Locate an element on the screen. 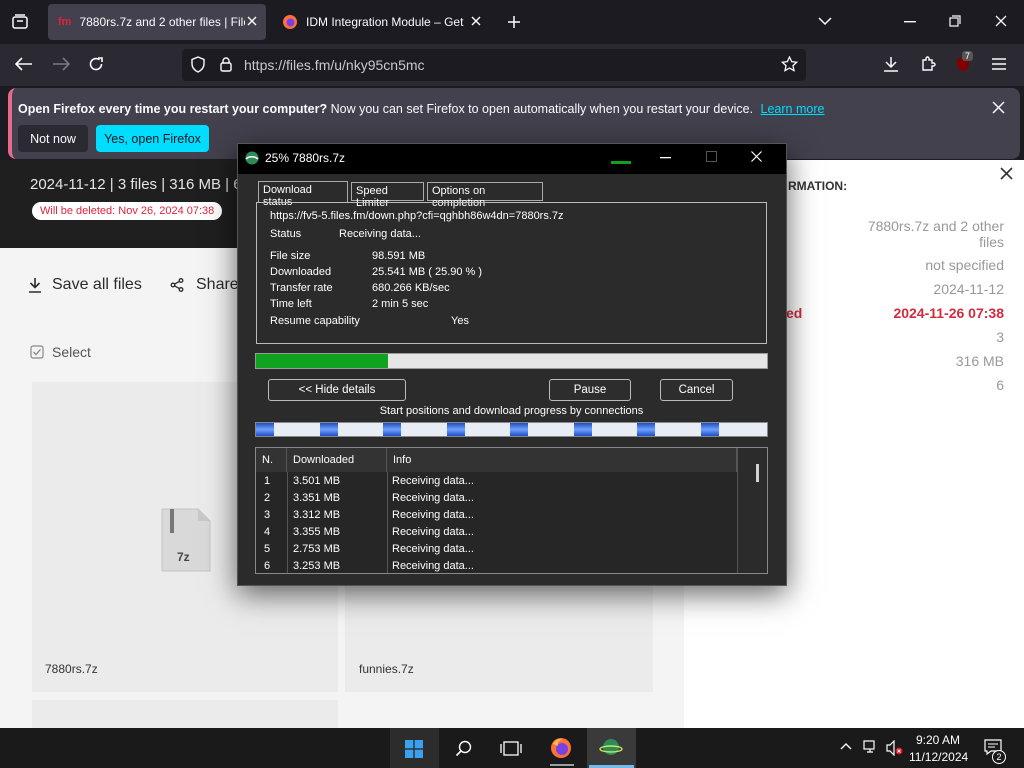 The width and height of the screenshot is (1024, 768). tab-options-on-completion: Options on completion is located at coordinates (485, 195).